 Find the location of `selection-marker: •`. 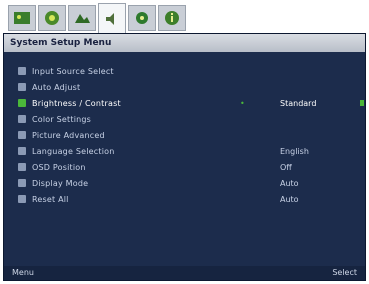

selection-marker: • is located at coordinates (242, 103).